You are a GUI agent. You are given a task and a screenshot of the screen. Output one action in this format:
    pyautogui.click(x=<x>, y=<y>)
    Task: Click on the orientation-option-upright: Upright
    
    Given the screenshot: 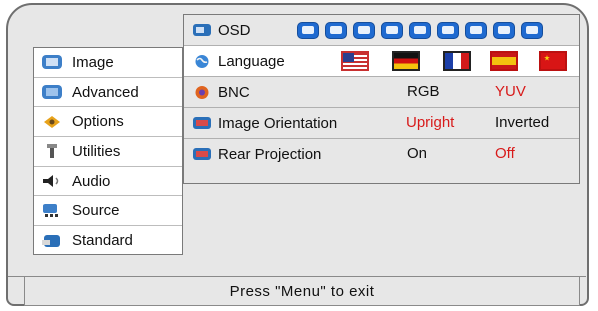 What is the action you would take?
    pyautogui.click(x=430, y=122)
    